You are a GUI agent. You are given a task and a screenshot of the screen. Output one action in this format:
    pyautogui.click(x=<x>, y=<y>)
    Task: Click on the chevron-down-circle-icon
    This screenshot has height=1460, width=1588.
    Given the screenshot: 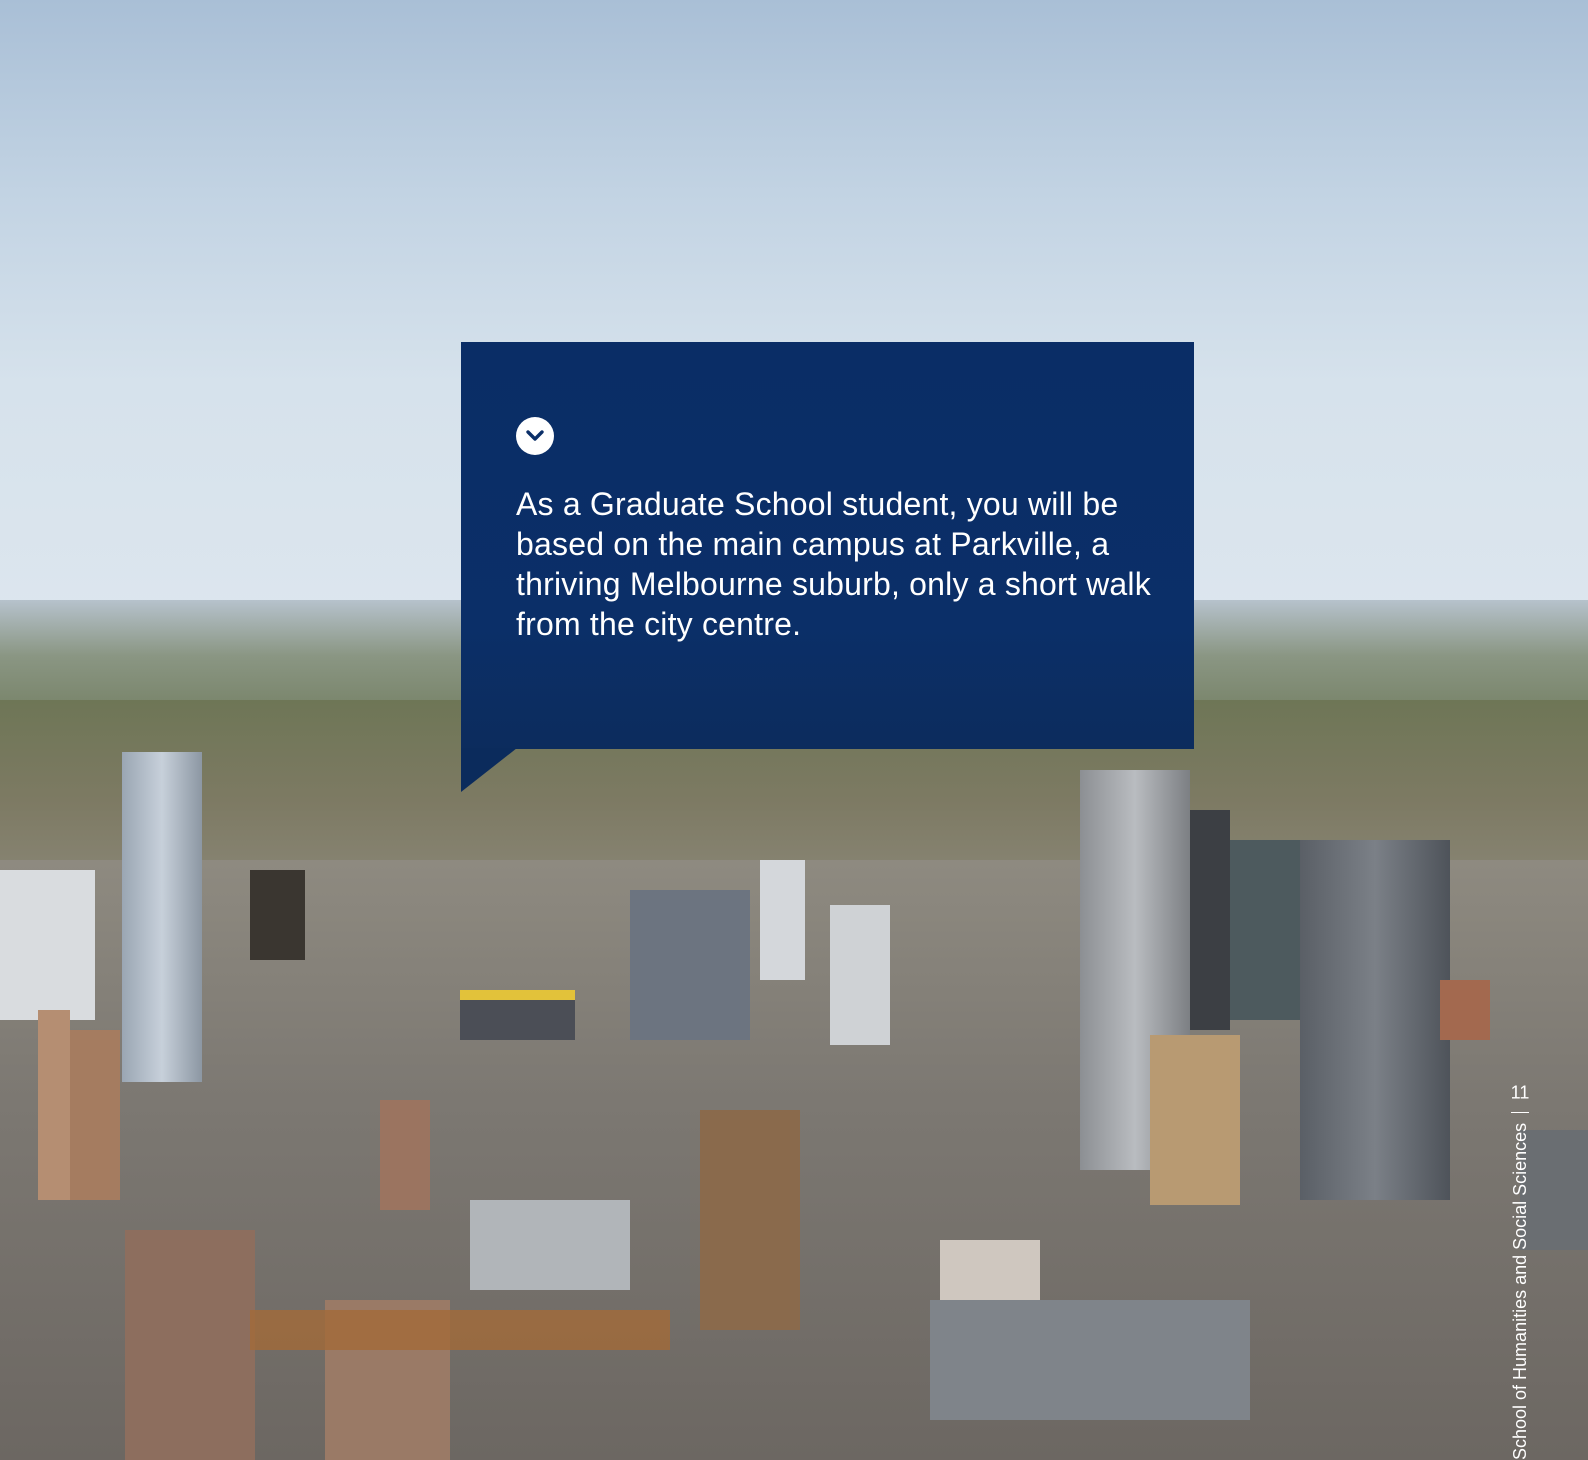 What is the action you would take?
    pyautogui.click(x=535, y=436)
    